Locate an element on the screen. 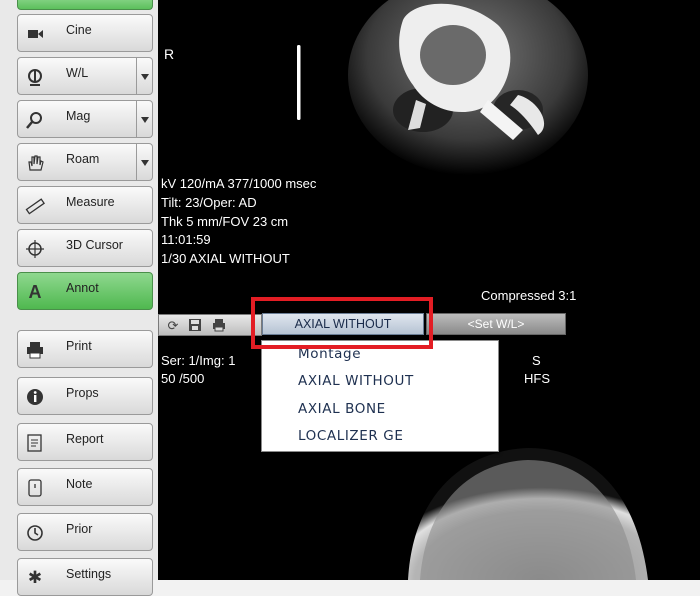 Image resolution: width=700 pixels, height=596 pixels. print-icon is located at coordinates (219, 326).